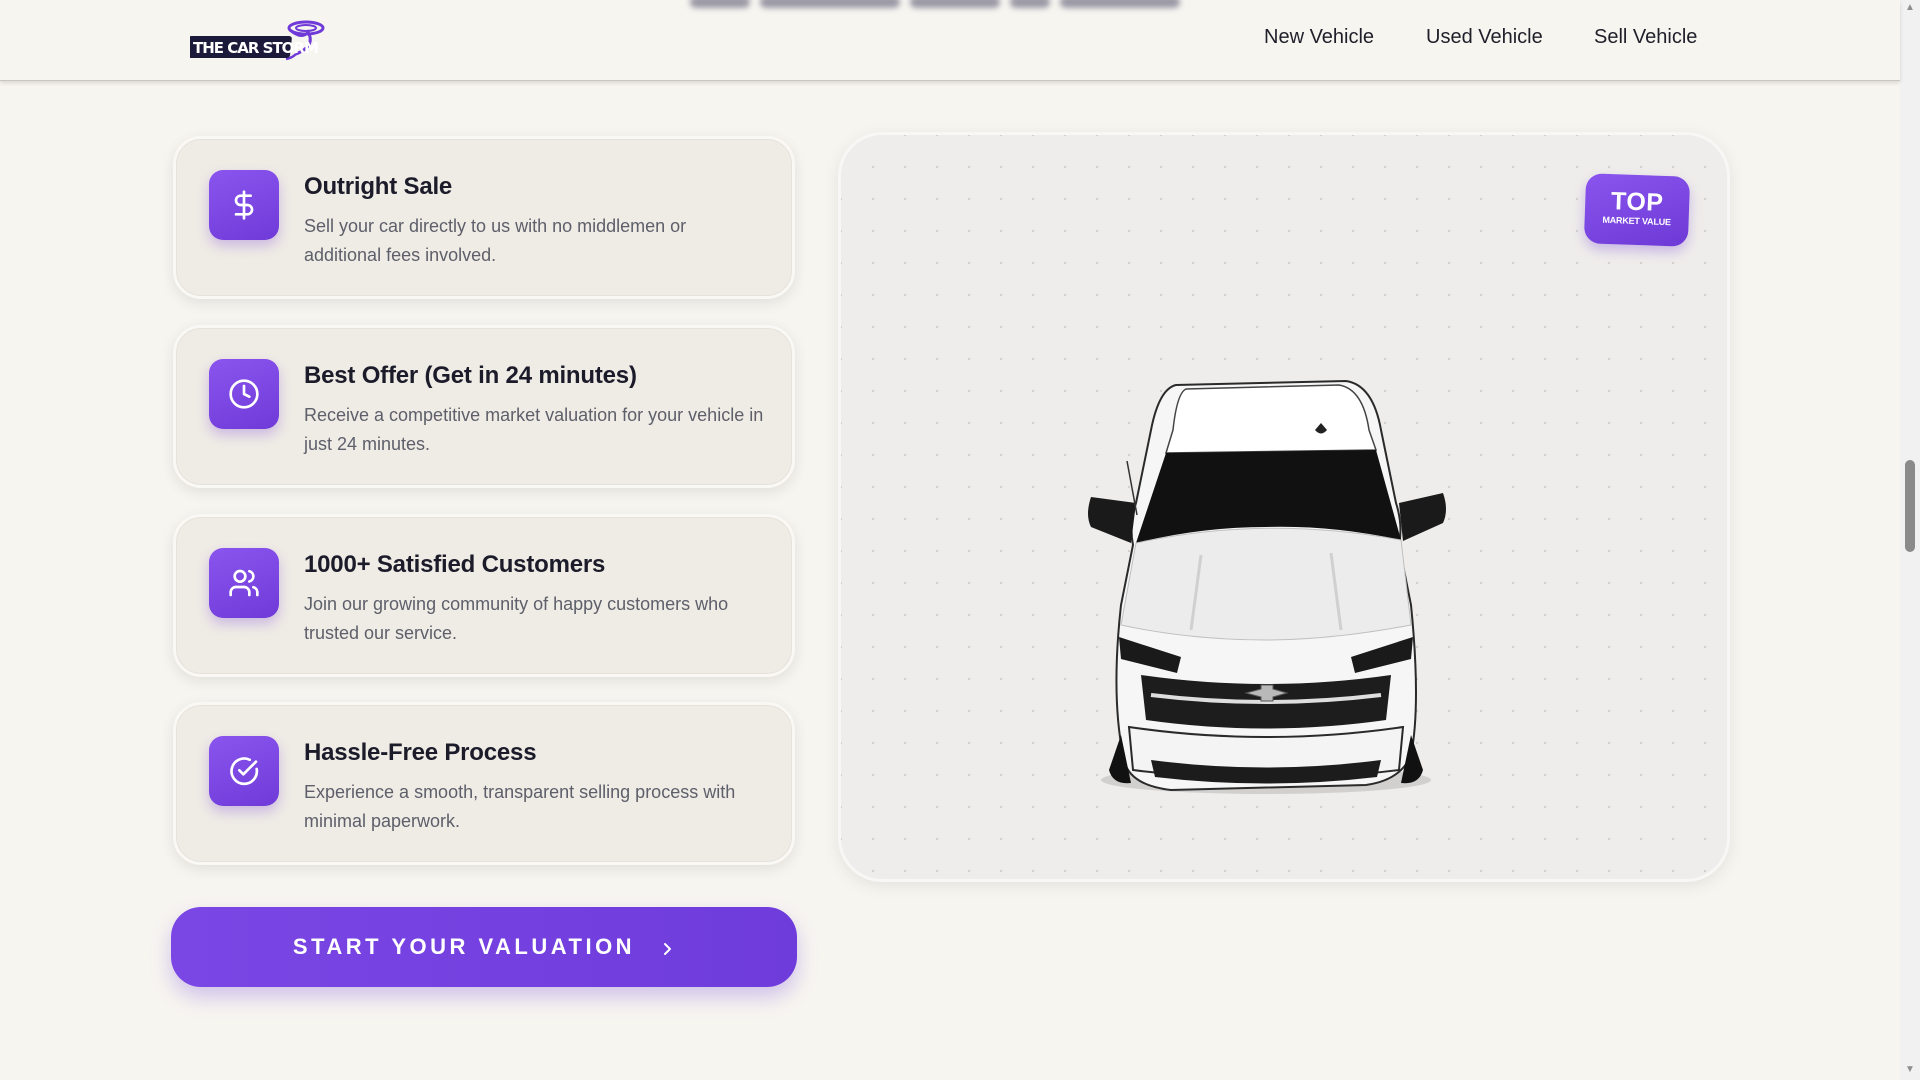 The height and width of the screenshot is (1080, 1920). What do you see at coordinates (1645, 41) in the screenshot?
I see `nav-sell-vehicle: Sell Vehicle` at bounding box center [1645, 41].